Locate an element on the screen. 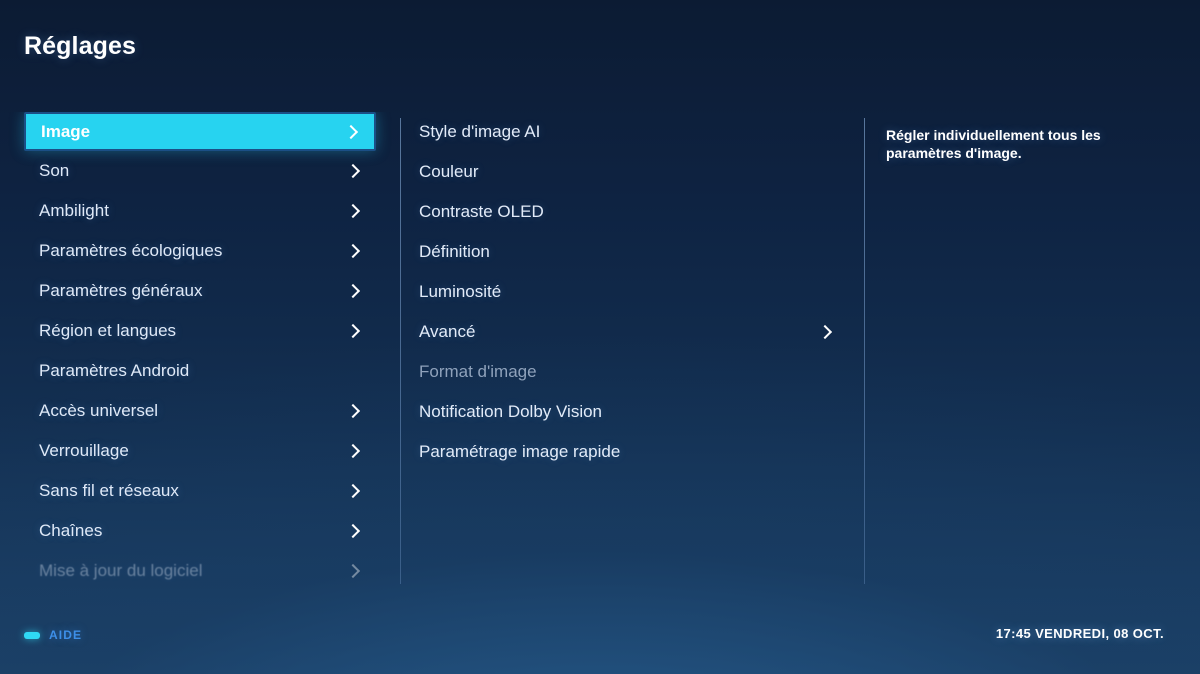 Image resolution: width=1200 pixels, height=674 pixels. bottom-bar: AIDE 17:45 VENDREDI, 08 OCT. is located at coordinates (600, 643).